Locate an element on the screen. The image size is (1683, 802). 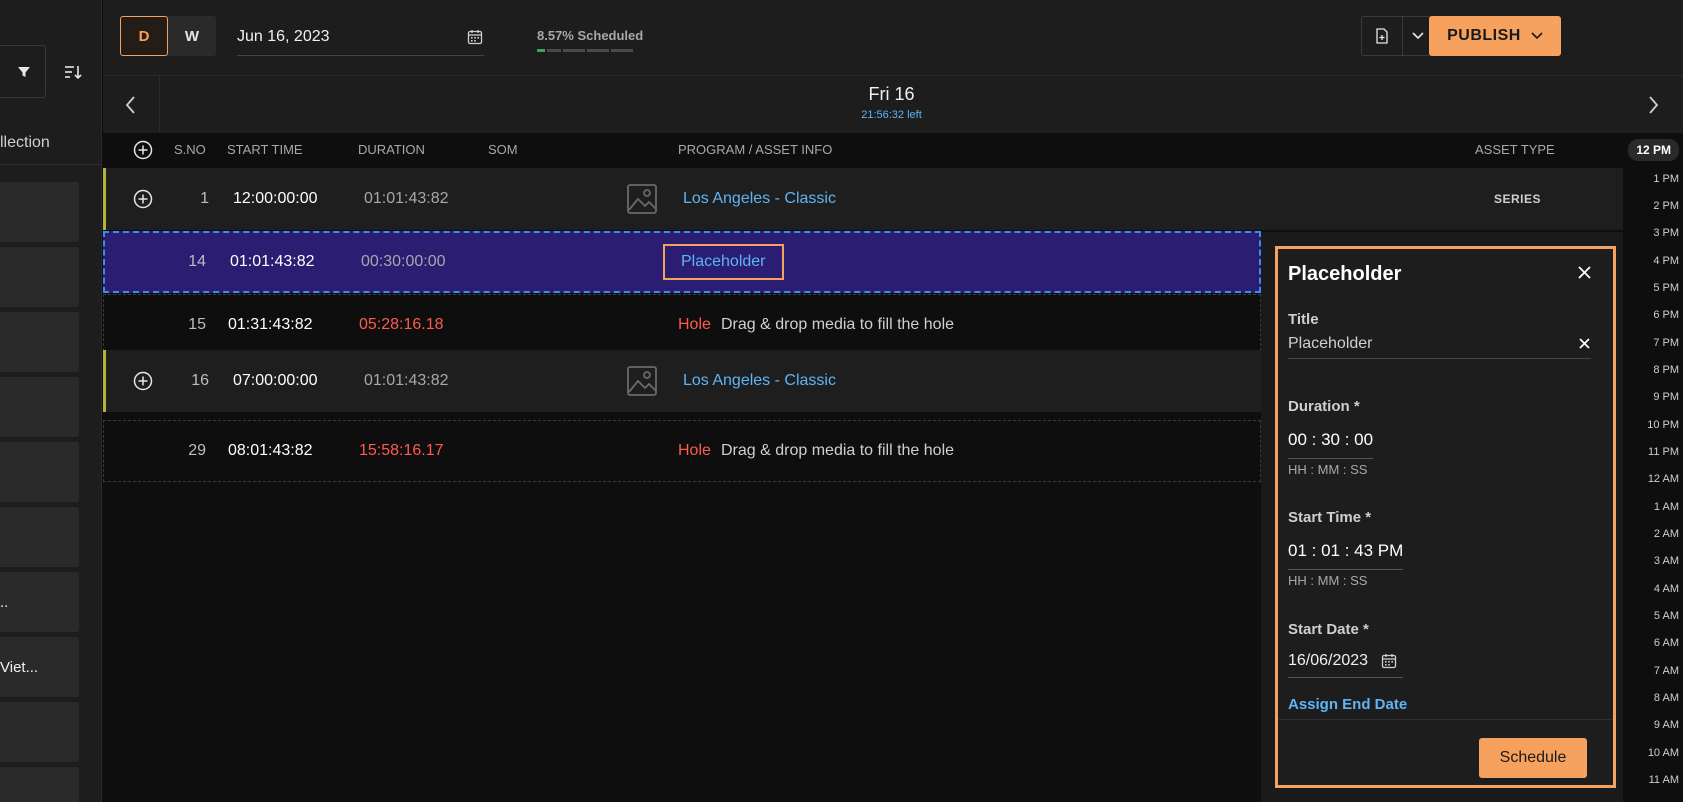
publish-button: PUBLISH is located at coordinates (1495, 36).